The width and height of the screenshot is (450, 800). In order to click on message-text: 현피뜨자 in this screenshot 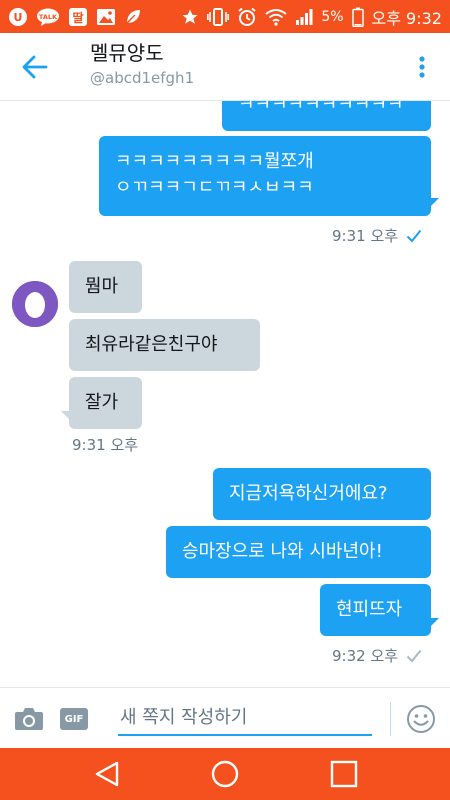, I will do `click(369, 609)`.